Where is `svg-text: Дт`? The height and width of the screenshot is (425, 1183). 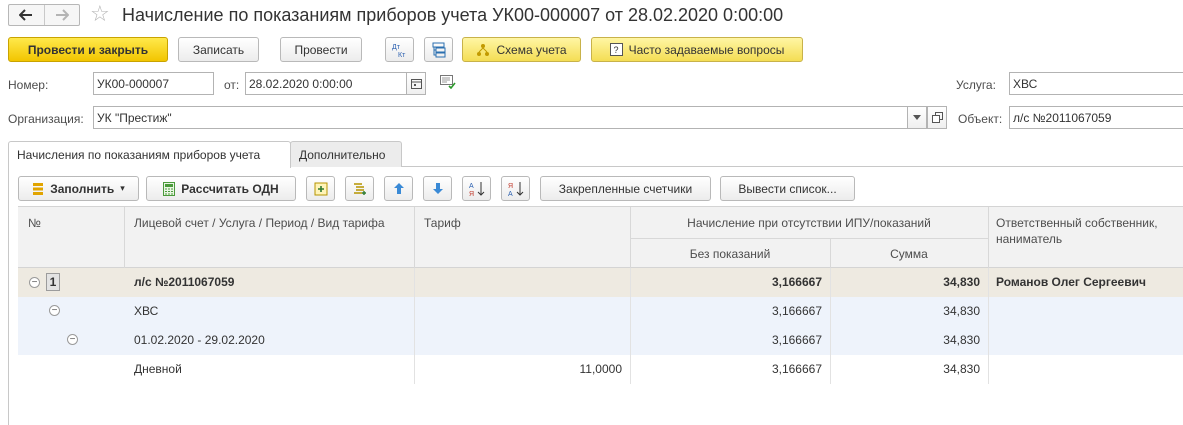
svg-text: Дт is located at coordinates (396, 47).